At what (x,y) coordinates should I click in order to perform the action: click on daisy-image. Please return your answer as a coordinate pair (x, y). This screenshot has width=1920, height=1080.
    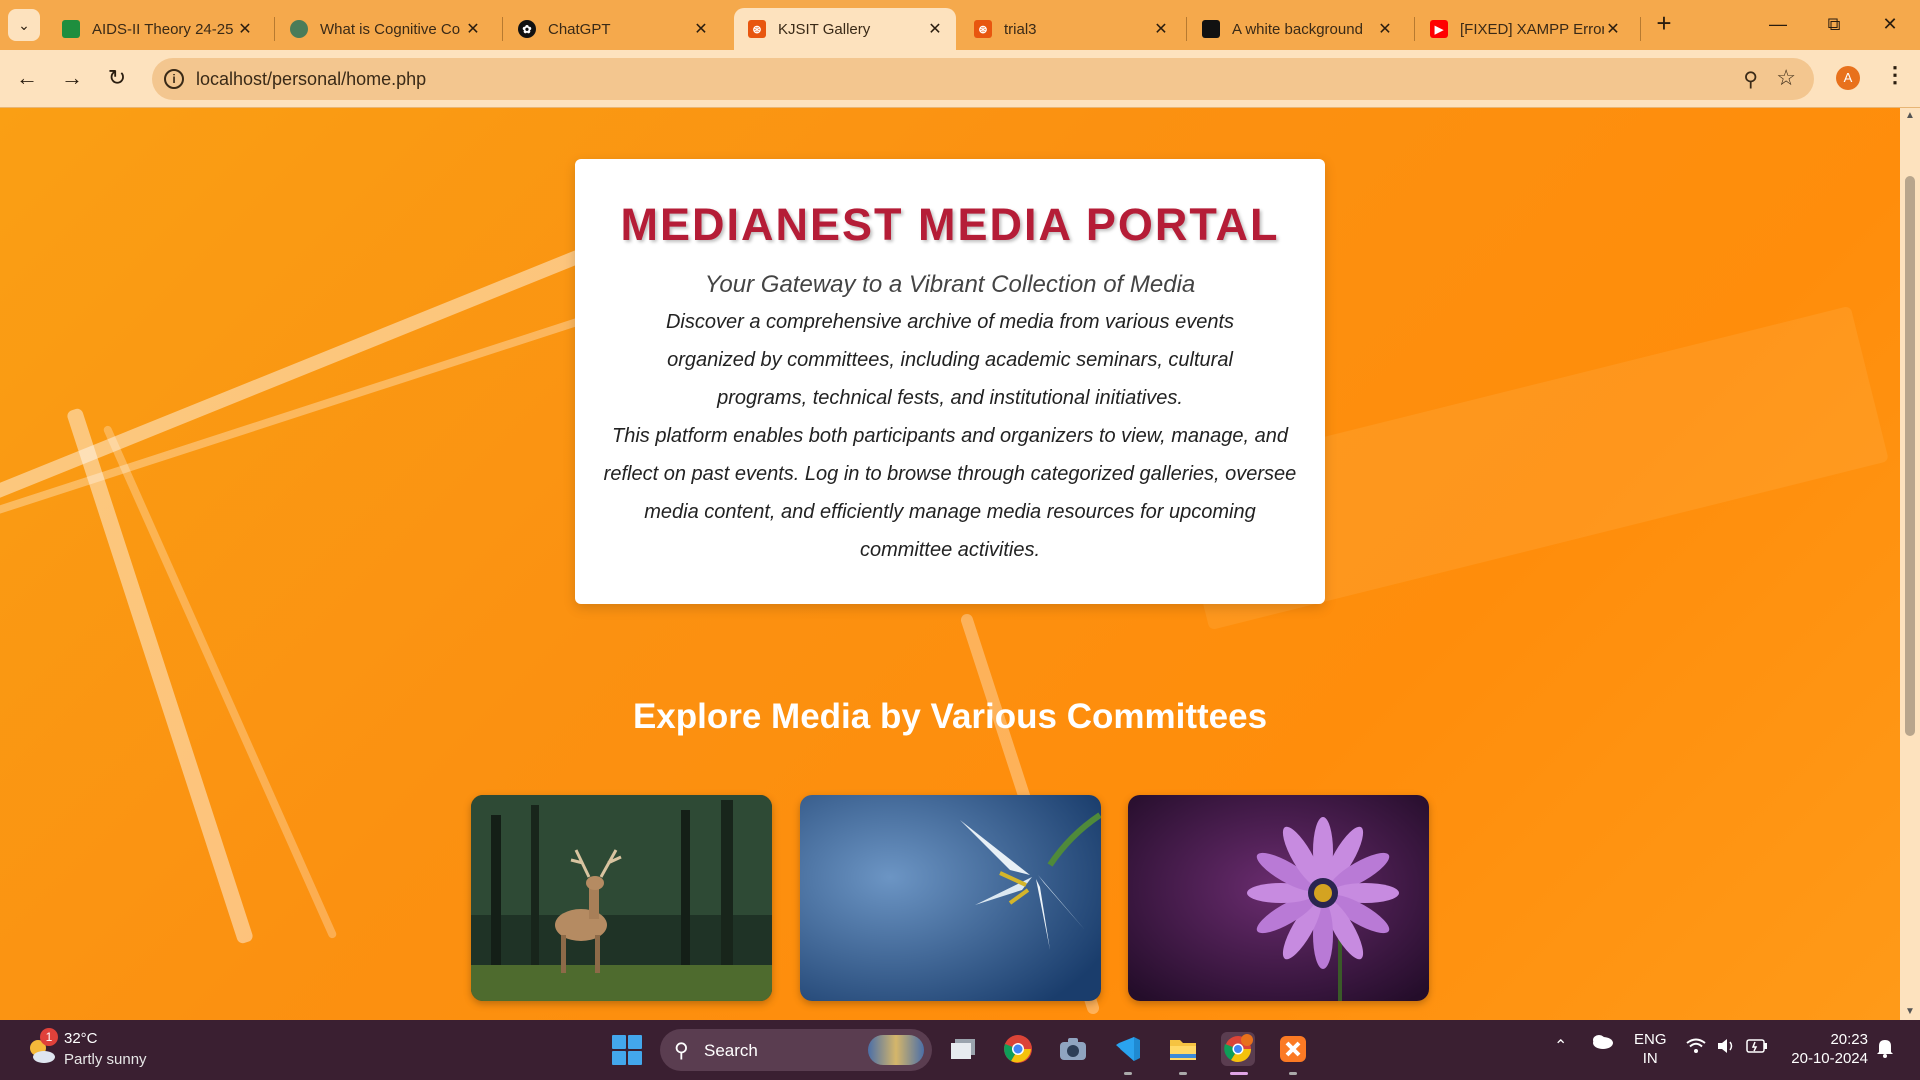
    Looking at the image, I should click on (1278, 898).